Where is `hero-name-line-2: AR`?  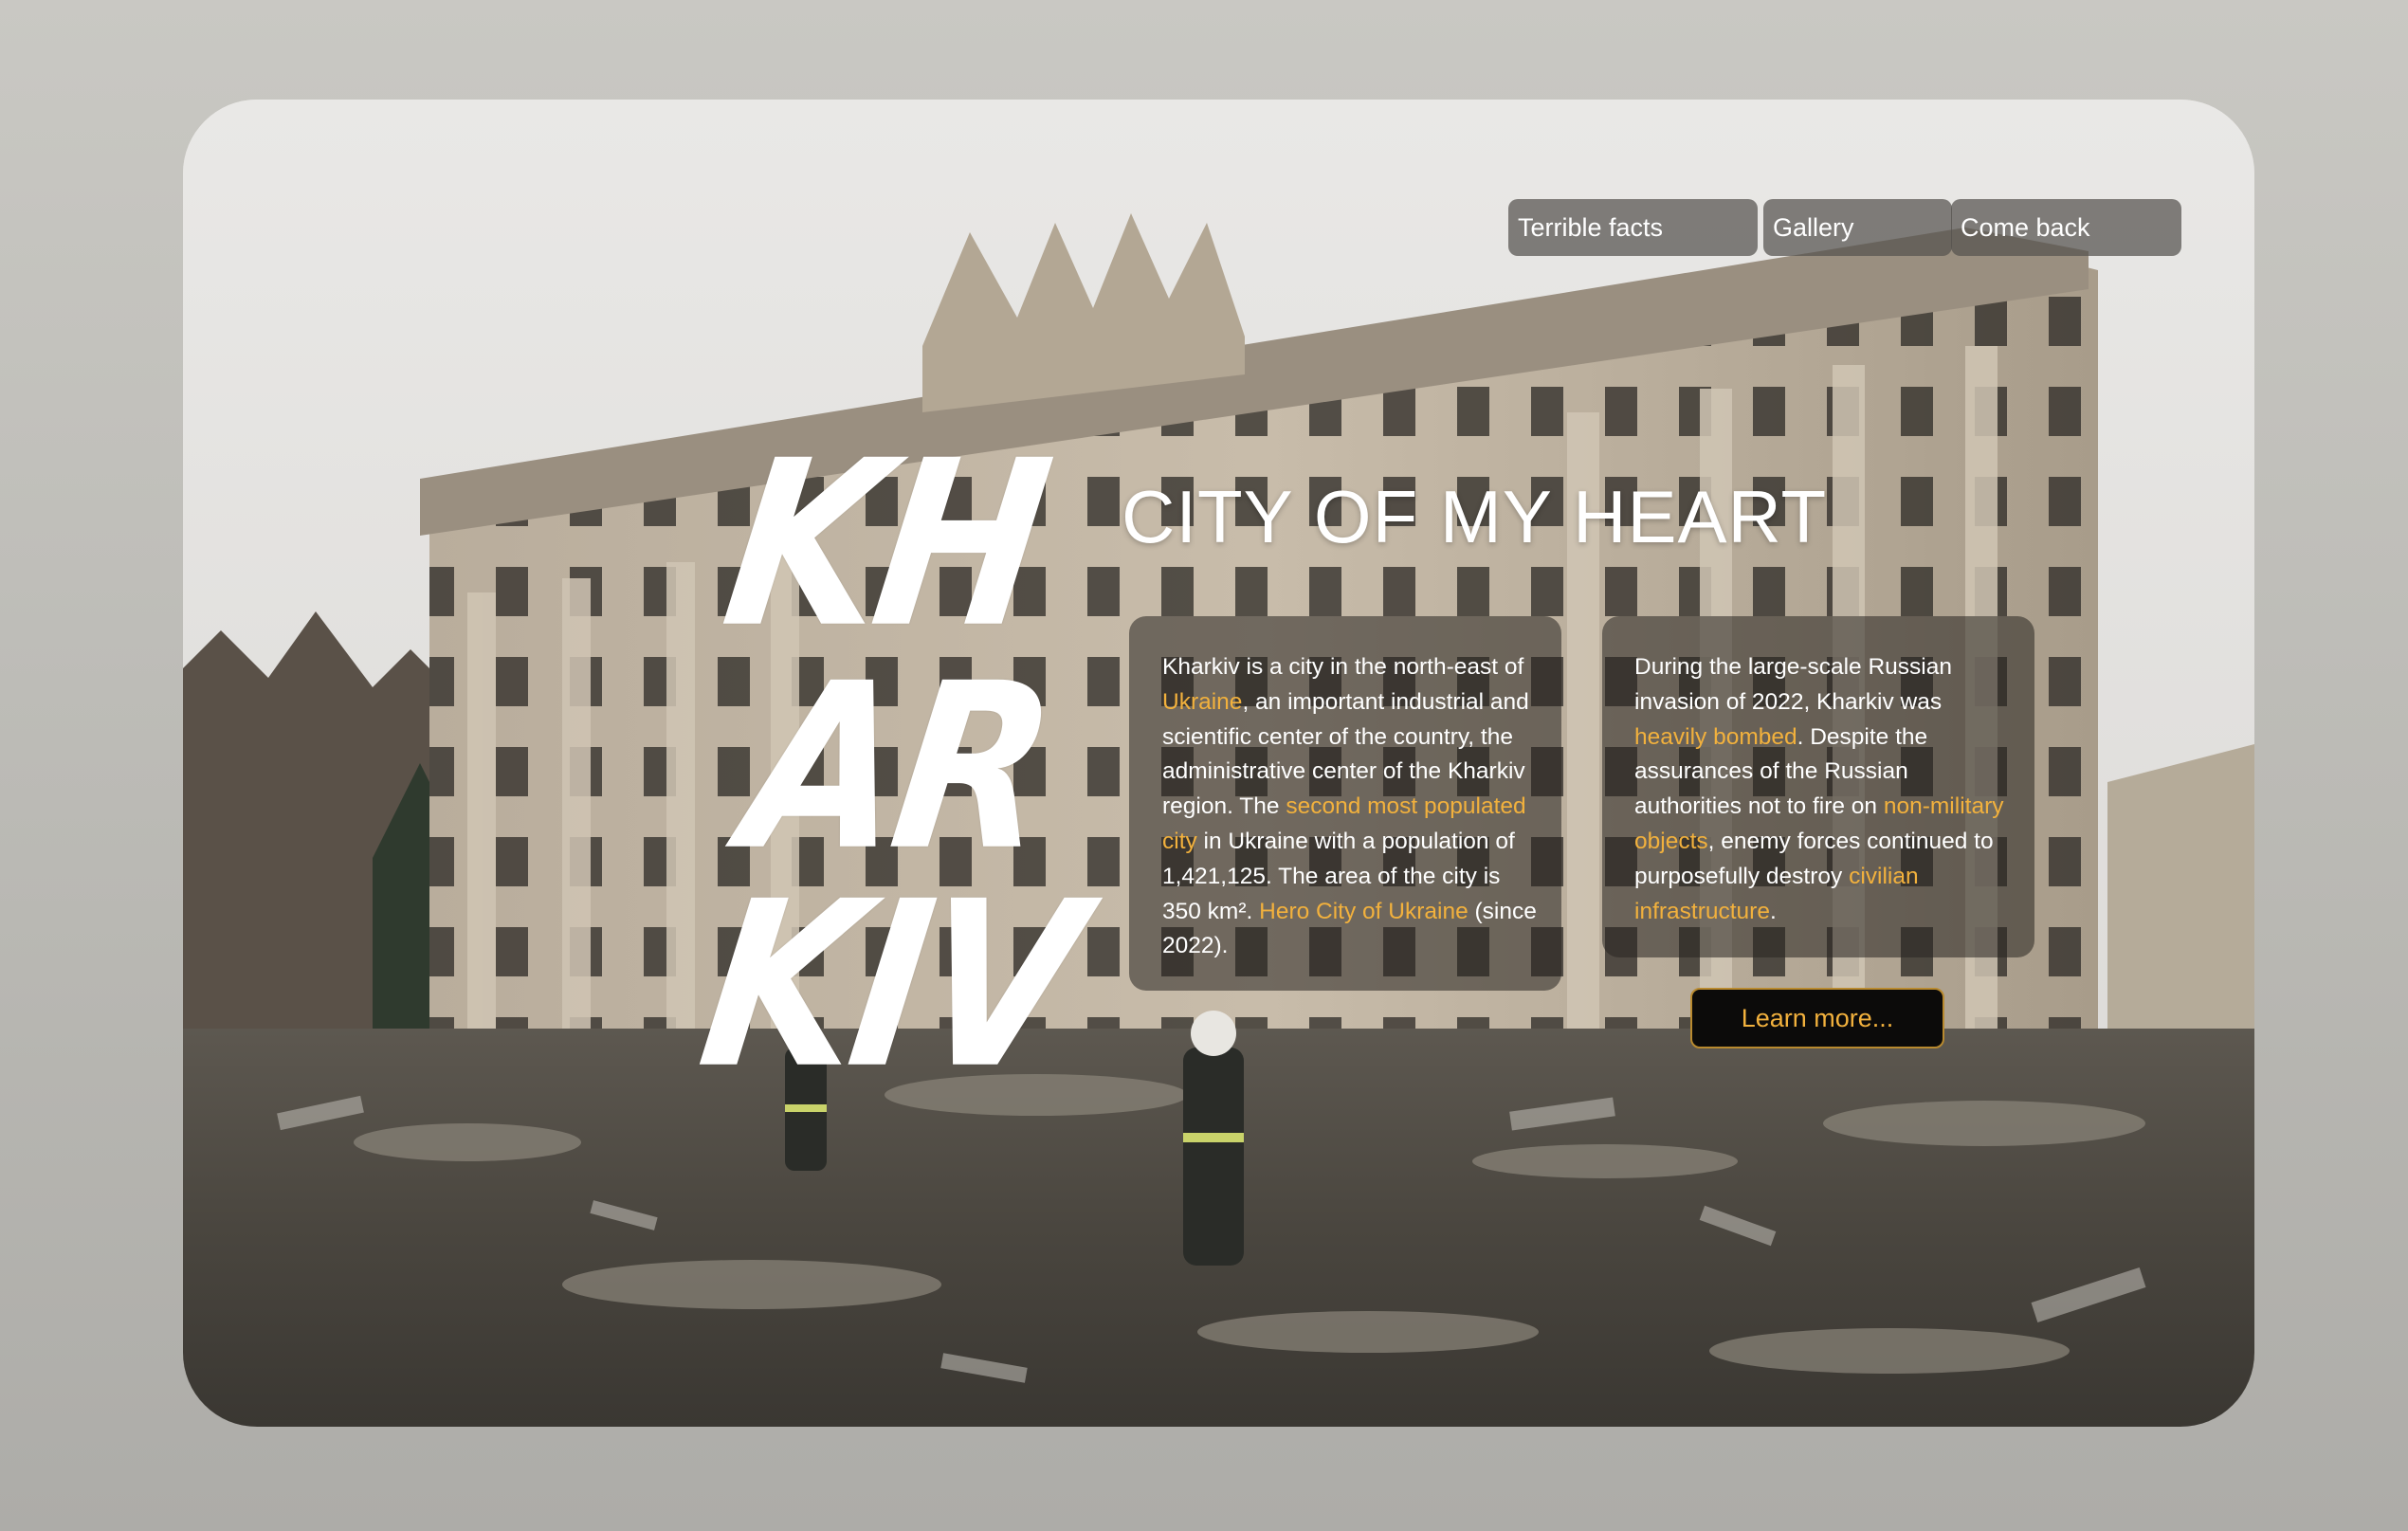 hero-name-line-2: AR is located at coordinates (897, 767).